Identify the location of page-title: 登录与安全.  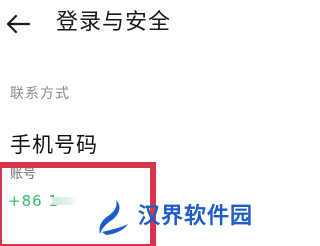
(114, 22).